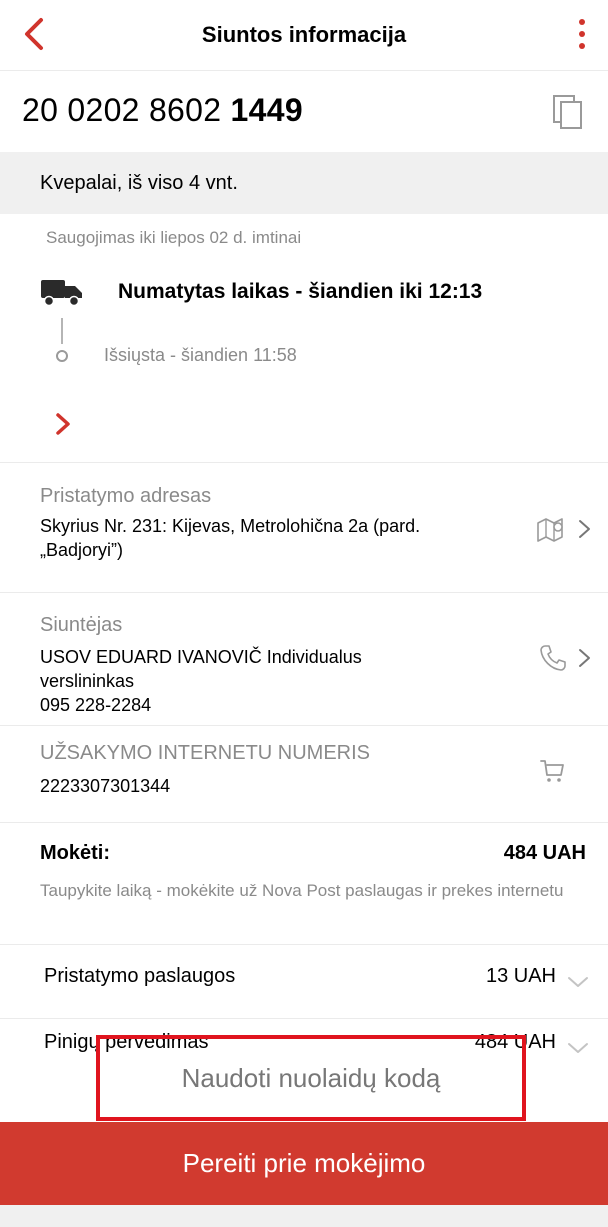 The image size is (608, 1227). Describe the element at coordinates (126, 110) in the screenshot. I see `tracking-number-prefix: 20 0202 8602` at that location.